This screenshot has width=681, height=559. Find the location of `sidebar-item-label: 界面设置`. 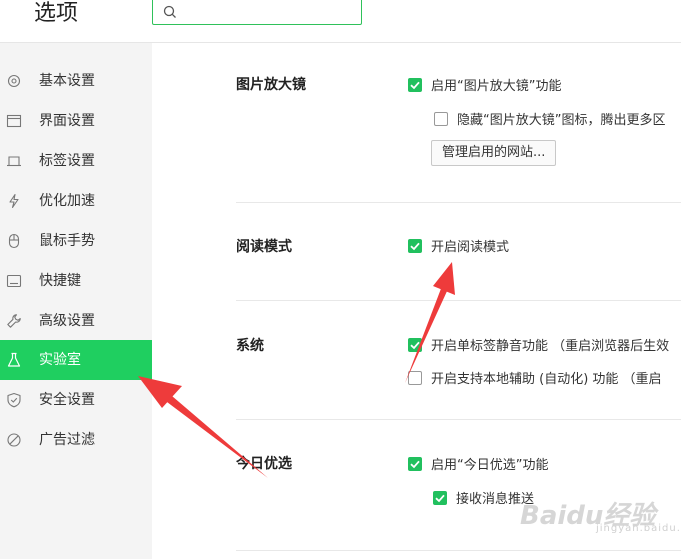

sidebar-item-label: 界面设置 is located at coordinates (67, 121).